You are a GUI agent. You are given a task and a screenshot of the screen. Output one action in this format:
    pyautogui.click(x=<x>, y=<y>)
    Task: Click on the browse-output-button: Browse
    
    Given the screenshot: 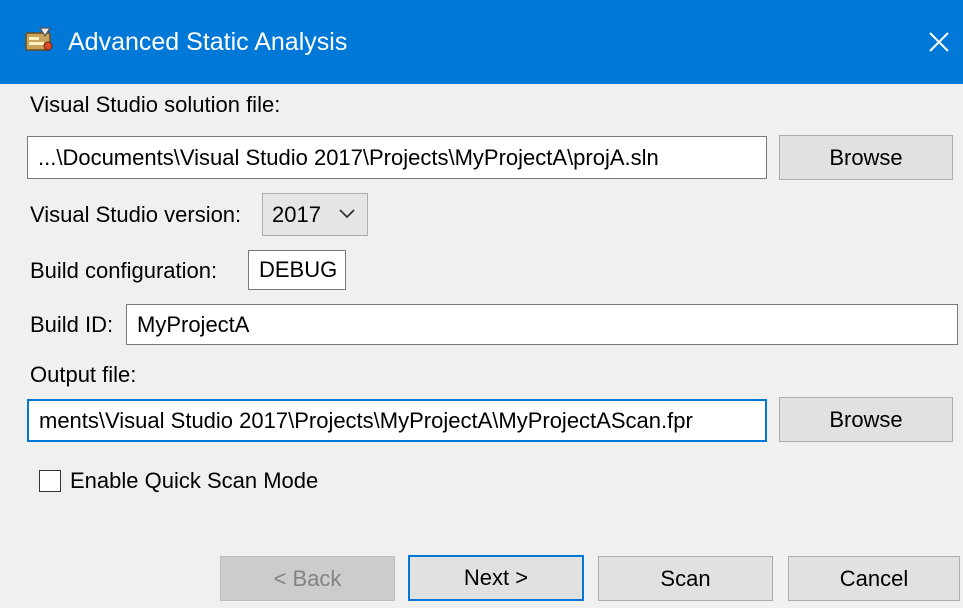 What is the action you would take?
    pyautogui.click(x=866, y=419)
    